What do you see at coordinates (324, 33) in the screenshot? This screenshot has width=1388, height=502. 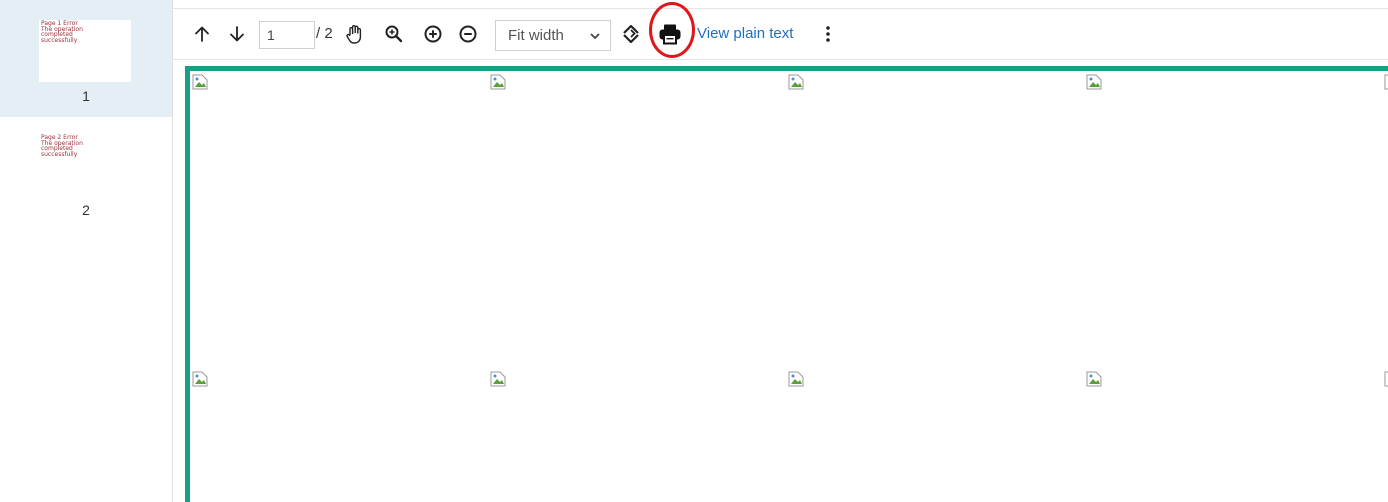 I see `page-total-label: / 2` at bounding box center [324, 33].